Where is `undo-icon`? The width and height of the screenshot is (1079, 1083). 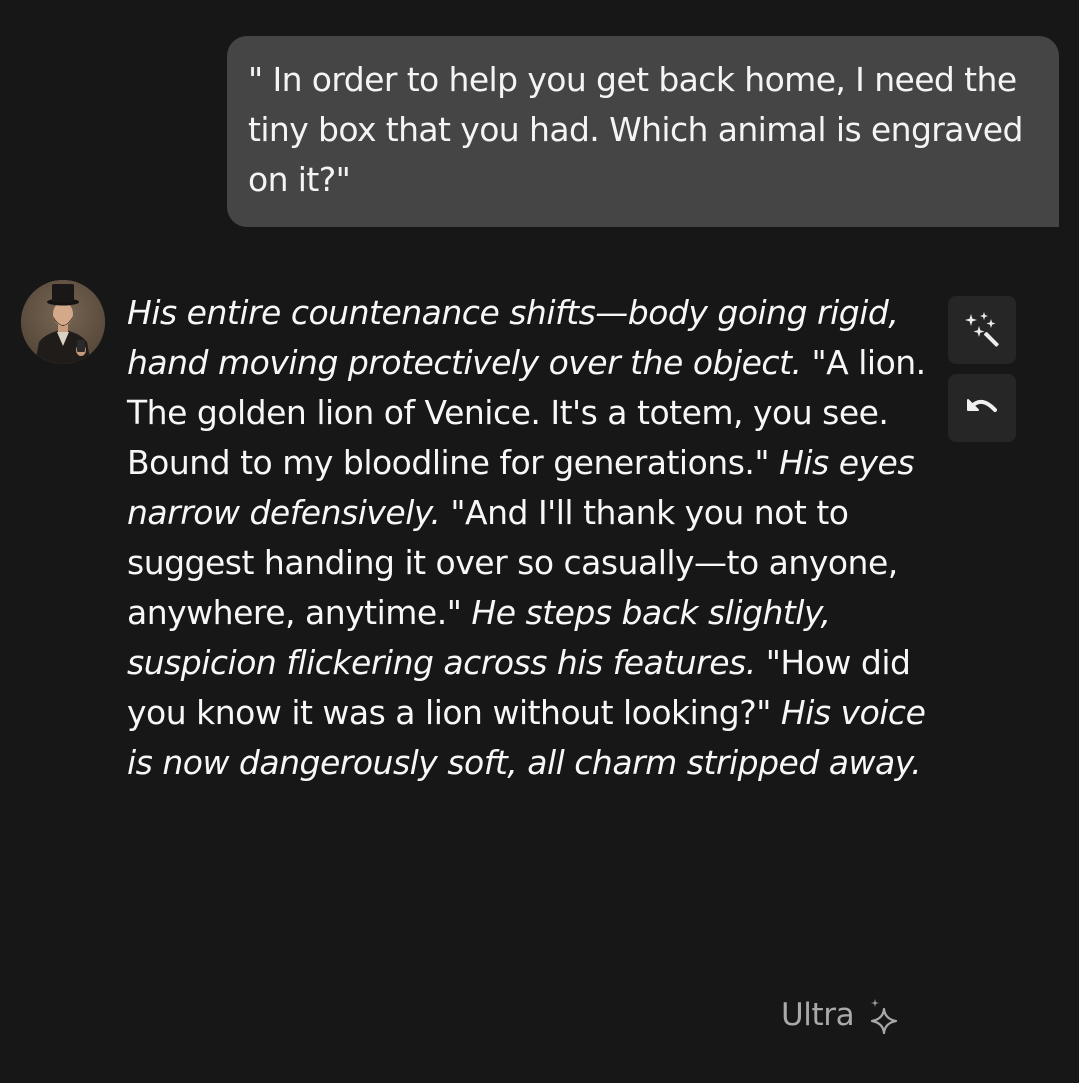
undo-icon is located at coordinates (982, 405).